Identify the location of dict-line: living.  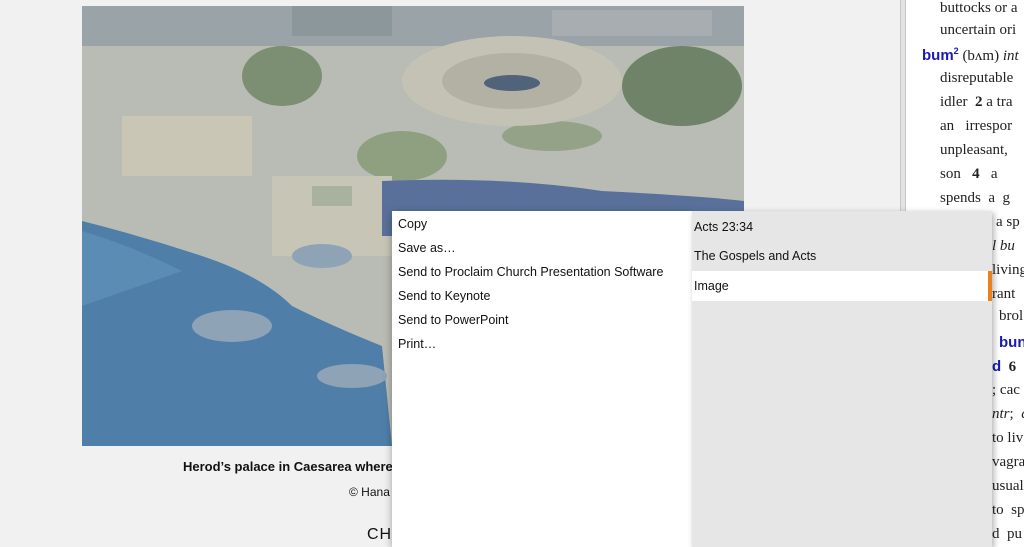
(1008, 270).